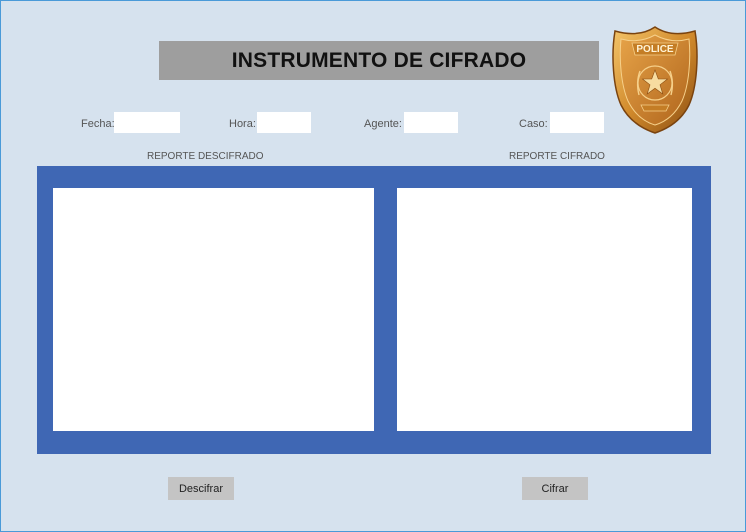  I want to click on police-badge-icon: POLICE, so click(655, 80).